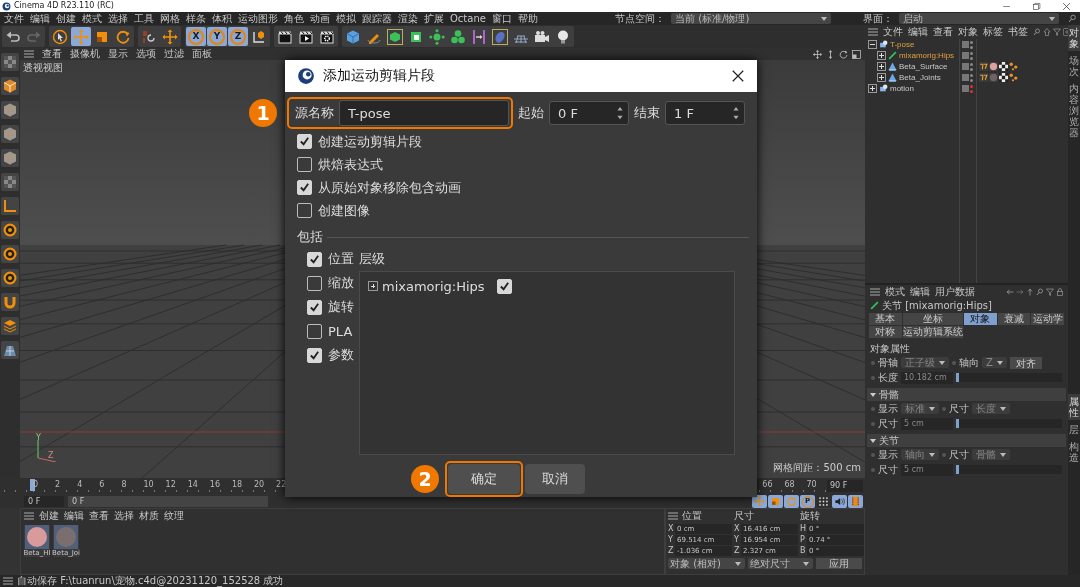 This screenshot has height=587, width=1080. I want to click on side-tab: 场次, so click(1074, 66).